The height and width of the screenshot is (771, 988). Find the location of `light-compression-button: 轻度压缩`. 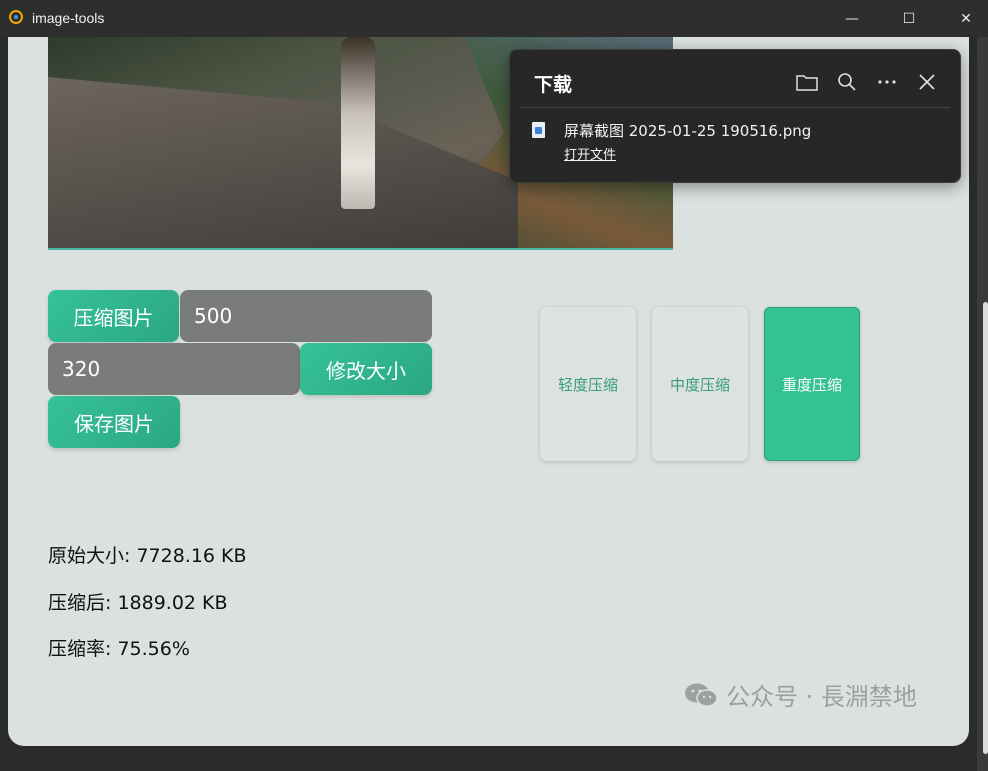

light-compression-button: 轻度压缩 is located at coordinates (588, 384).